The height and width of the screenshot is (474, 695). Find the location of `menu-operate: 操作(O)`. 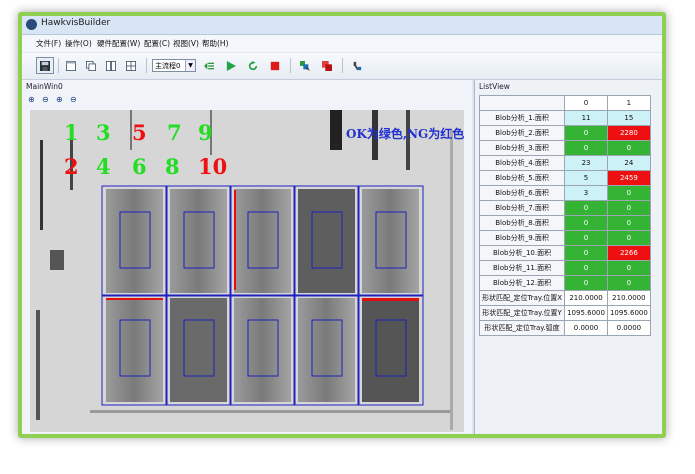

menu-operate: 操作(O) is located at coordinates (78, 43).